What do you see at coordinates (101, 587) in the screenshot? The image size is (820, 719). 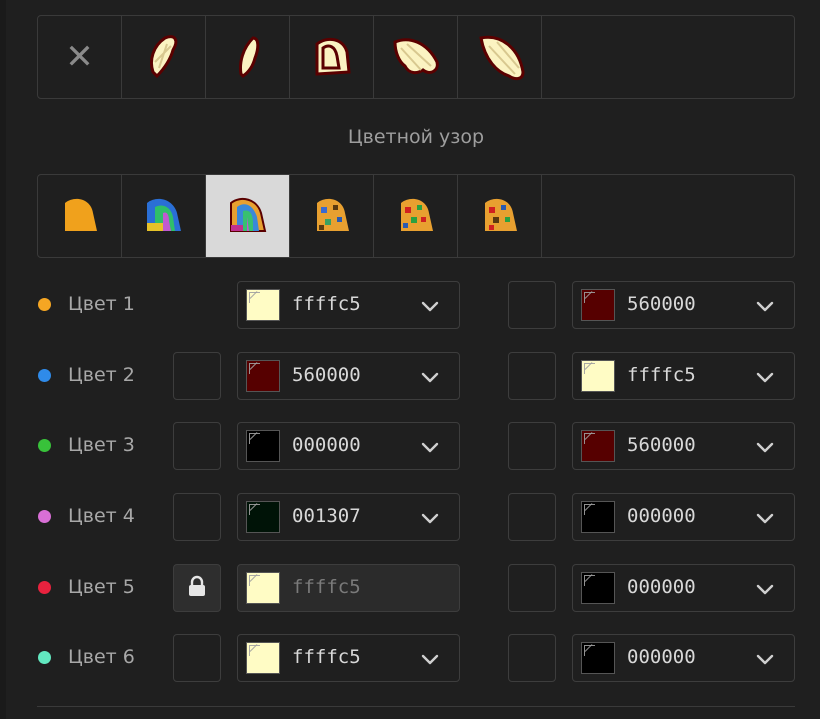 I see `color-row-label: Цвет 5` at bounding box center [101, 587].